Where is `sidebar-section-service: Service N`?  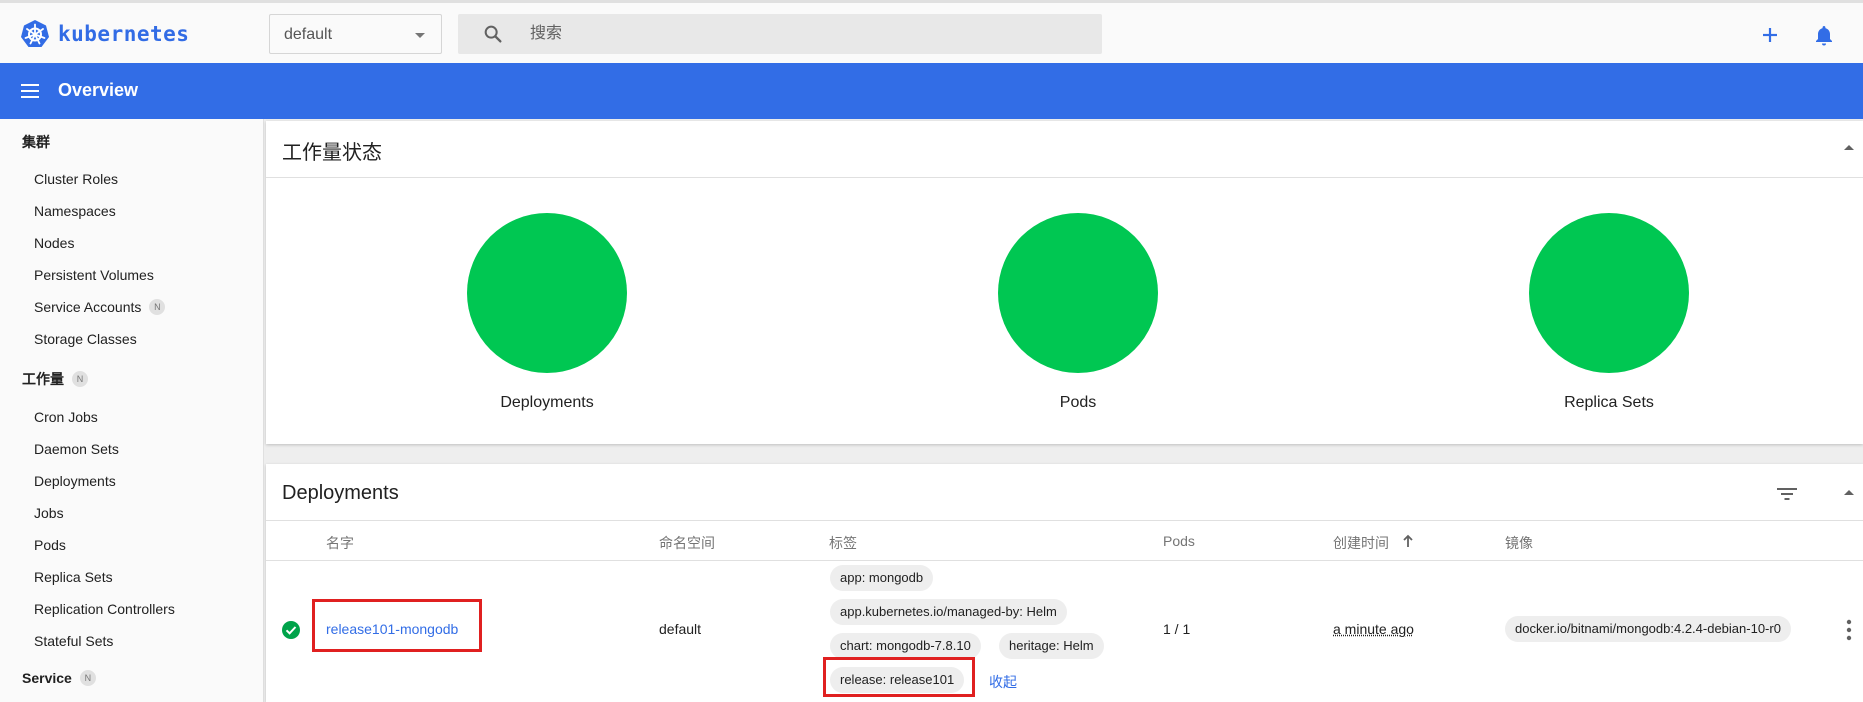
sidebar-section-service: Service N is located at coordinates (59, 678).